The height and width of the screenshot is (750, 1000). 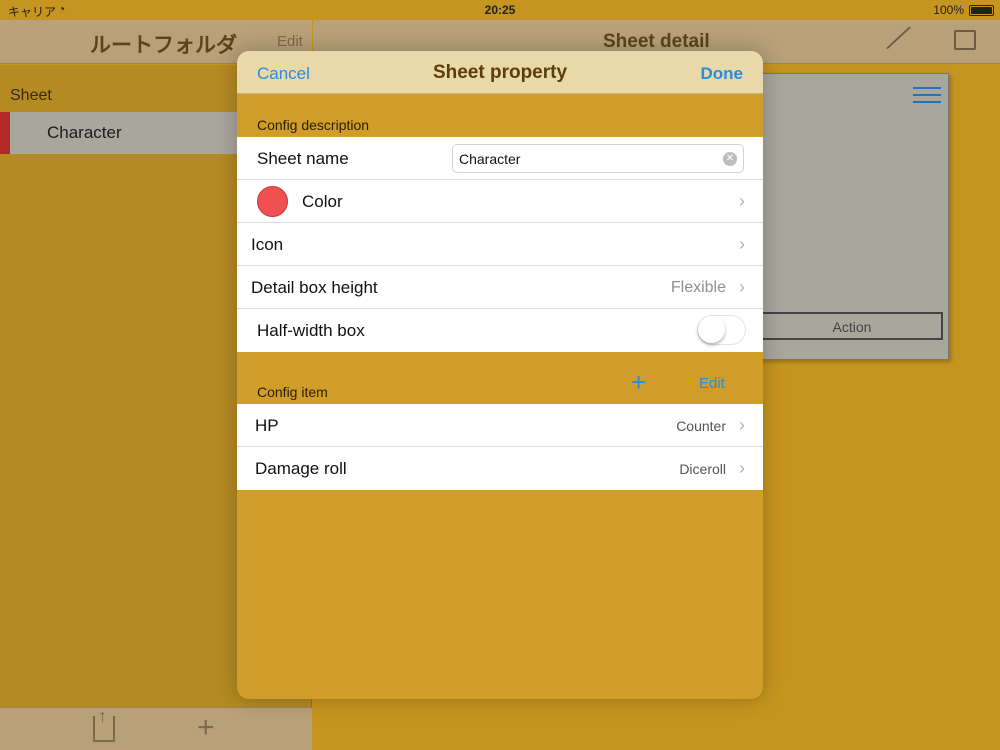 What do you see at coordinates (730, 159) in the screenshot?
I see `clear-icon: ✕` at bounding box center [730, 159].